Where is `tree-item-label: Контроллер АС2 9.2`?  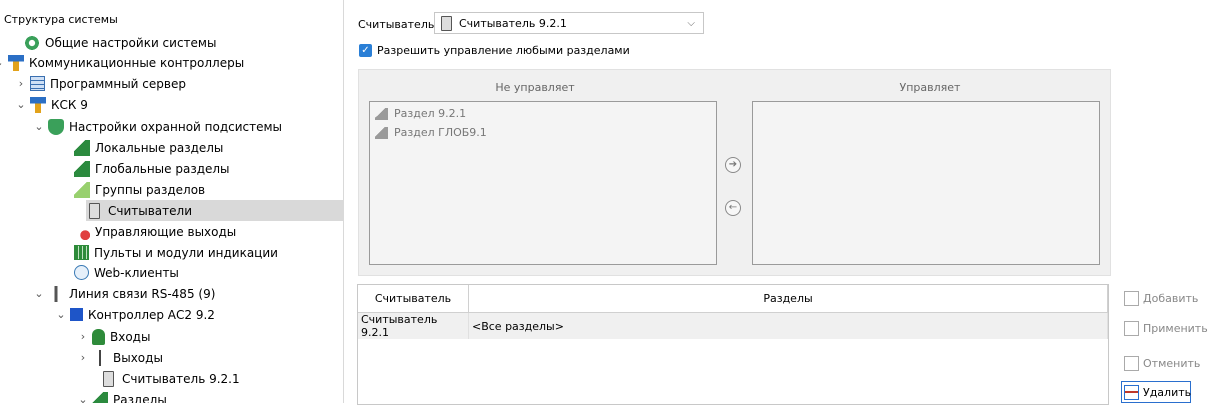 tree-item-label: Контроллер АС2 9.2 is located at coordinates (151, 314).